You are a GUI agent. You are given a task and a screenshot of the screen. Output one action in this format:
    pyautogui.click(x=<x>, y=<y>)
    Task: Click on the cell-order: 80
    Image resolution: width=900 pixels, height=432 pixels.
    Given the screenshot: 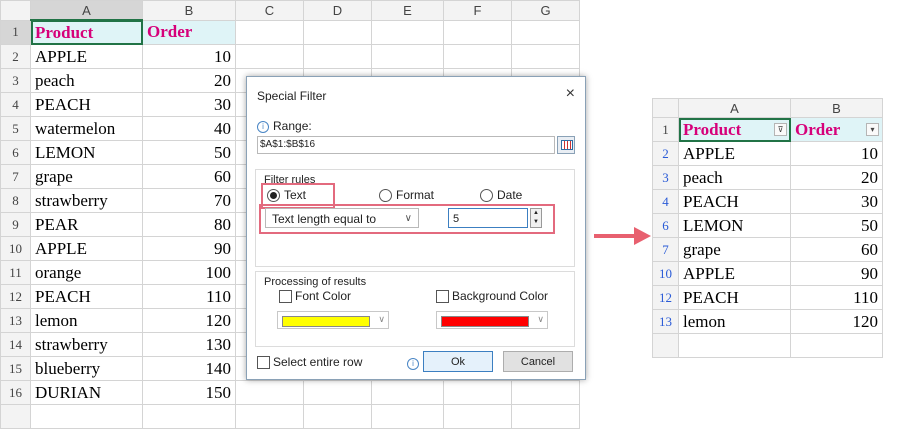 What is the action you would take?
    pyautogui.click(x=189, y=224)
    